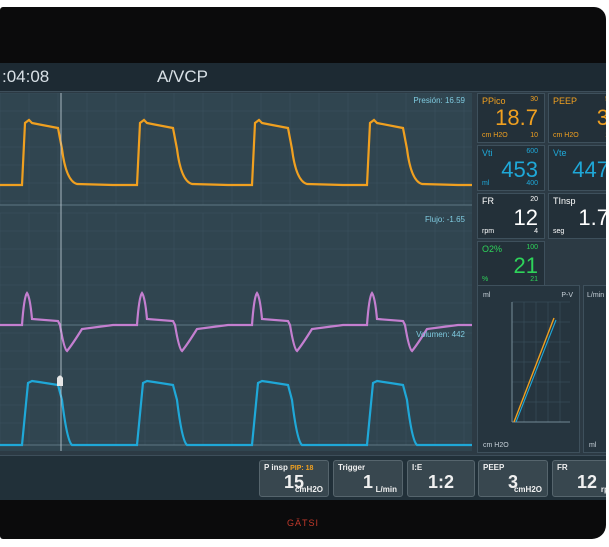  Describe the element at coordinates (525, 217) in the screenshot. I see `param-value: 12` at that location.